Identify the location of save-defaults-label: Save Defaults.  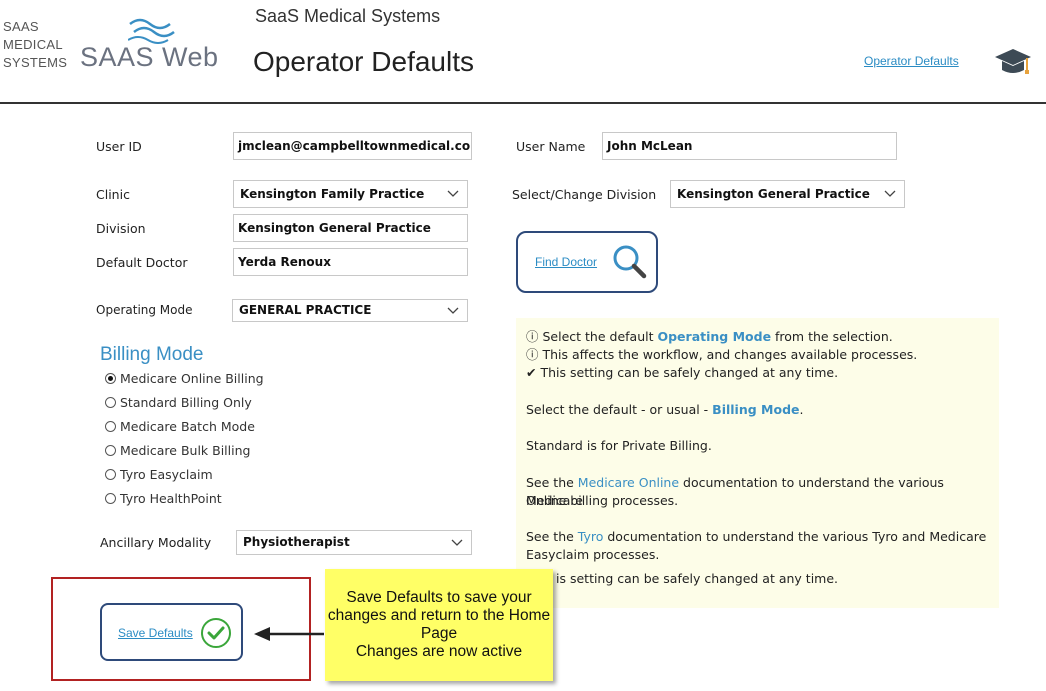
(155, 633).